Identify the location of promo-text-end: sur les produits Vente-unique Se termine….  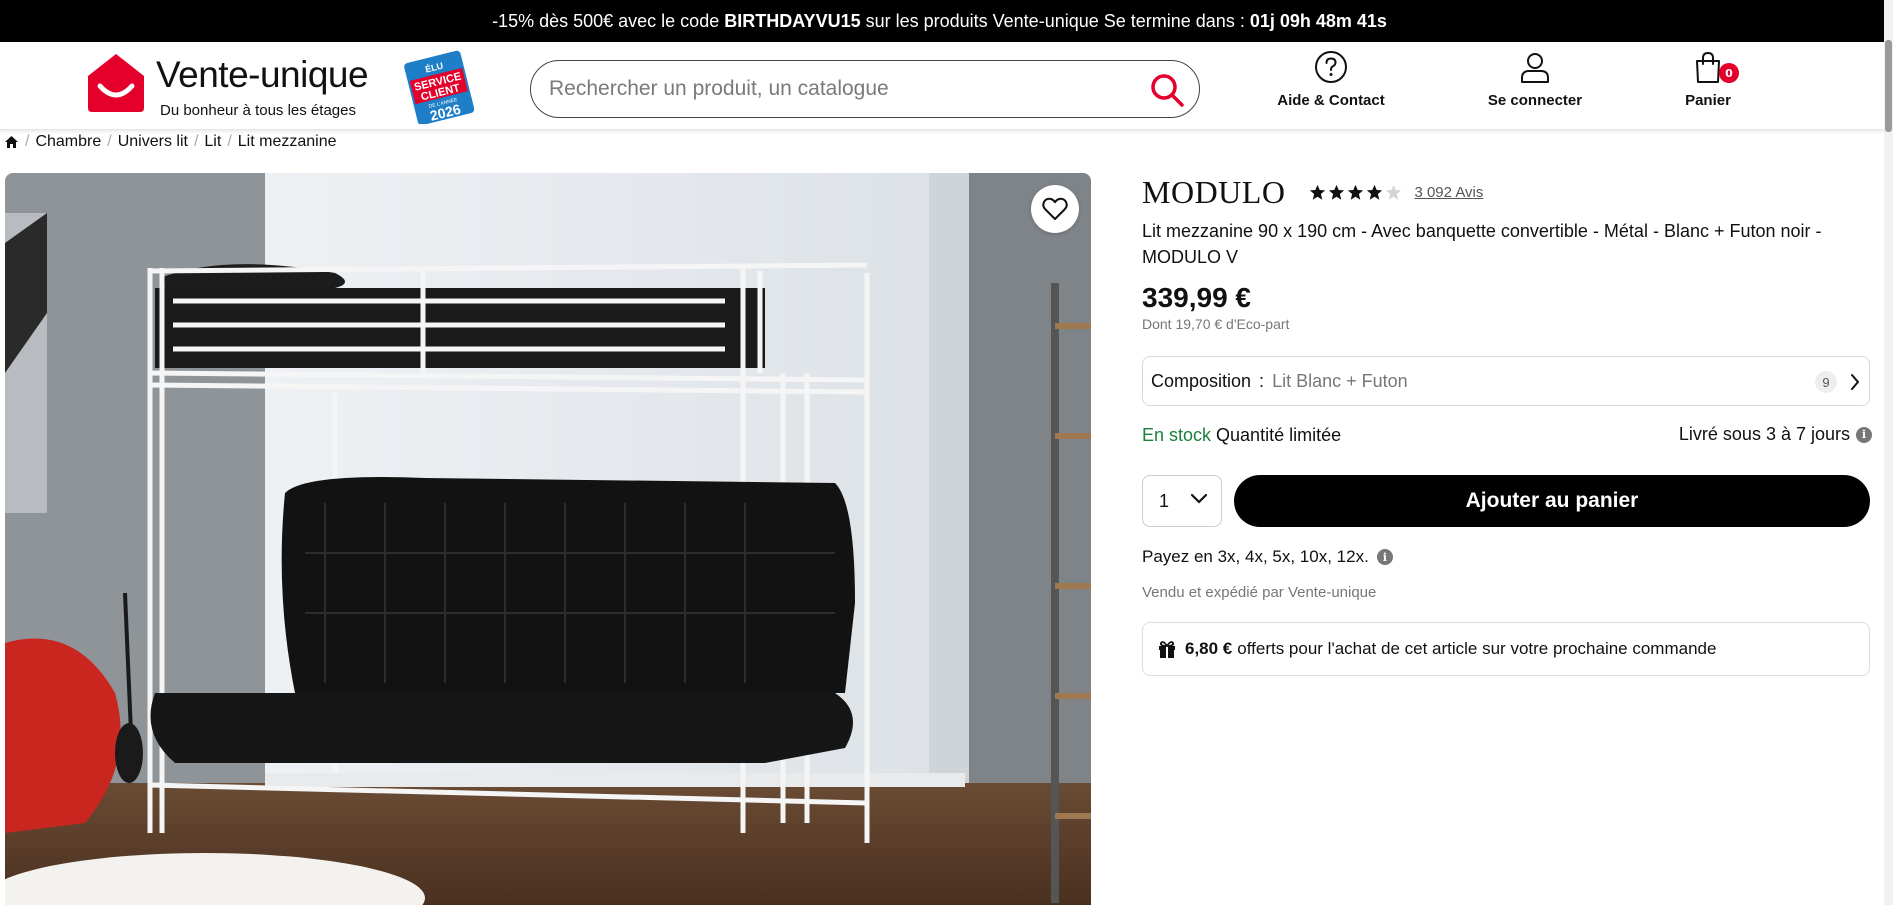
(1055, 20).